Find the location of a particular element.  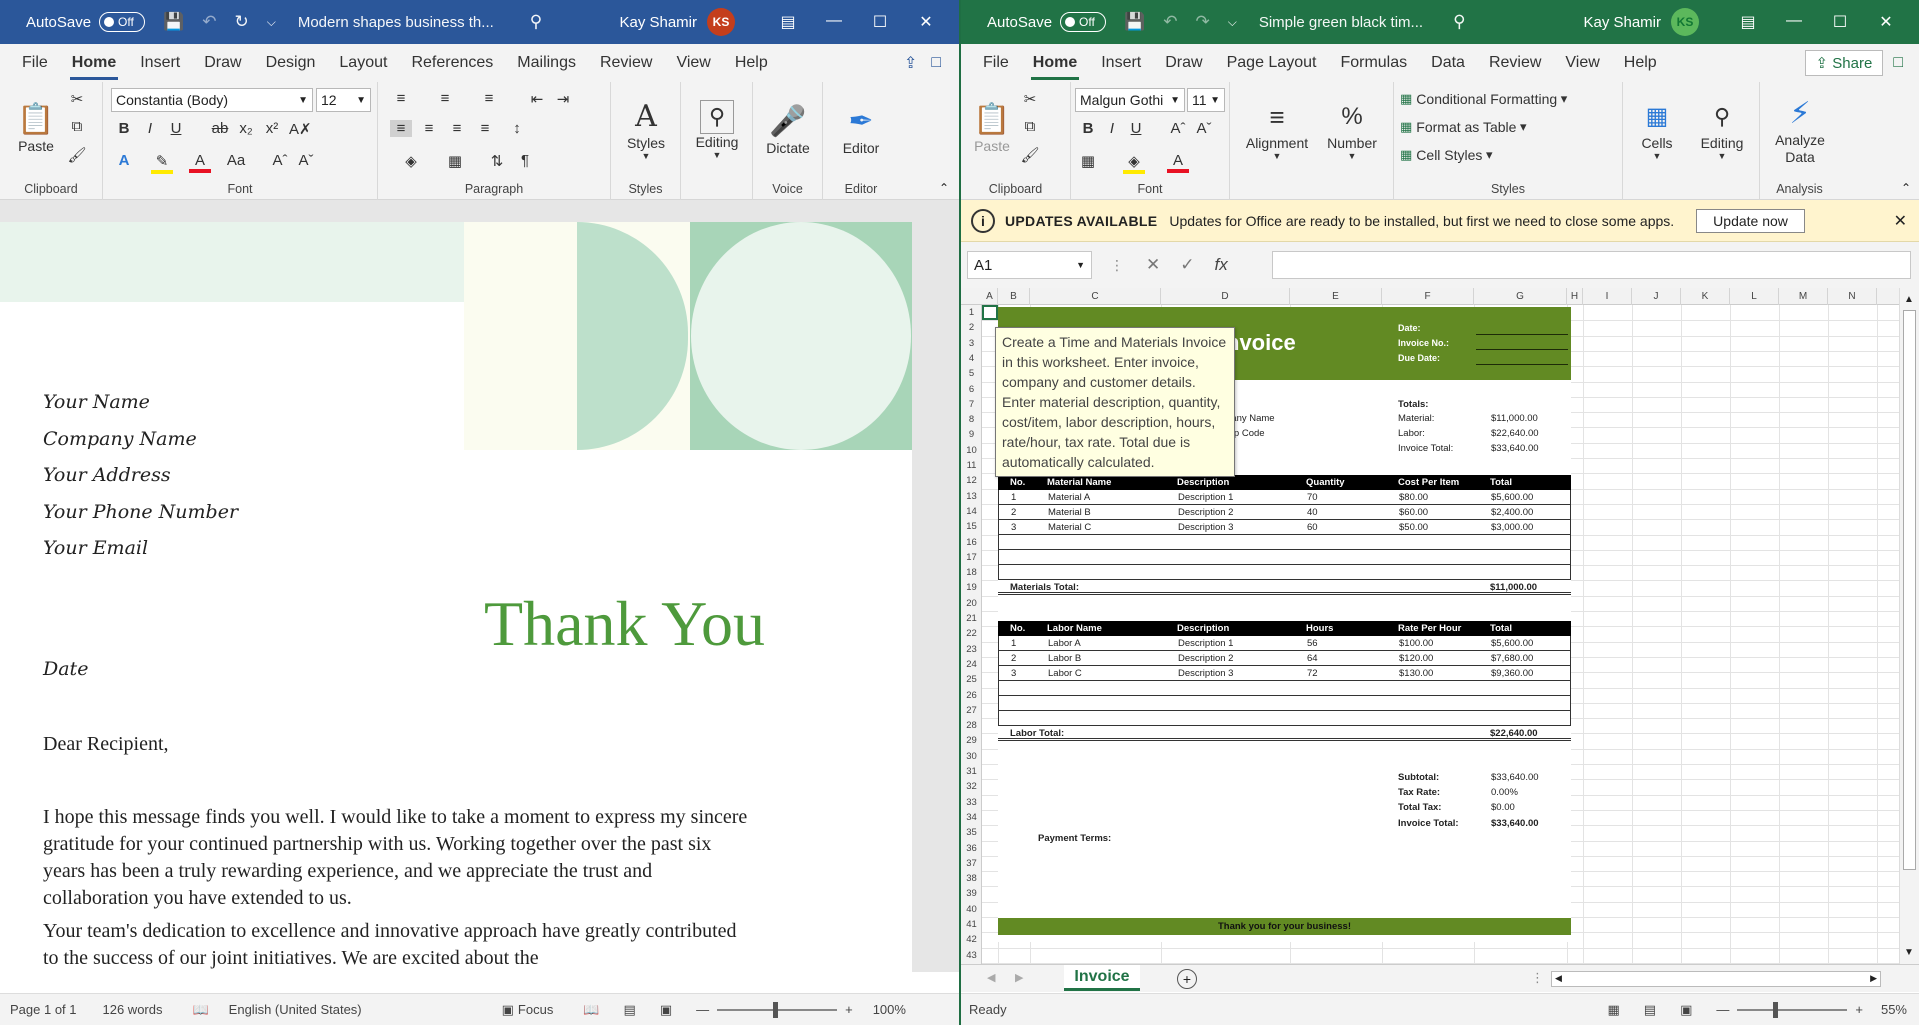

zoom-slider is located at coordinates (777, 1009).